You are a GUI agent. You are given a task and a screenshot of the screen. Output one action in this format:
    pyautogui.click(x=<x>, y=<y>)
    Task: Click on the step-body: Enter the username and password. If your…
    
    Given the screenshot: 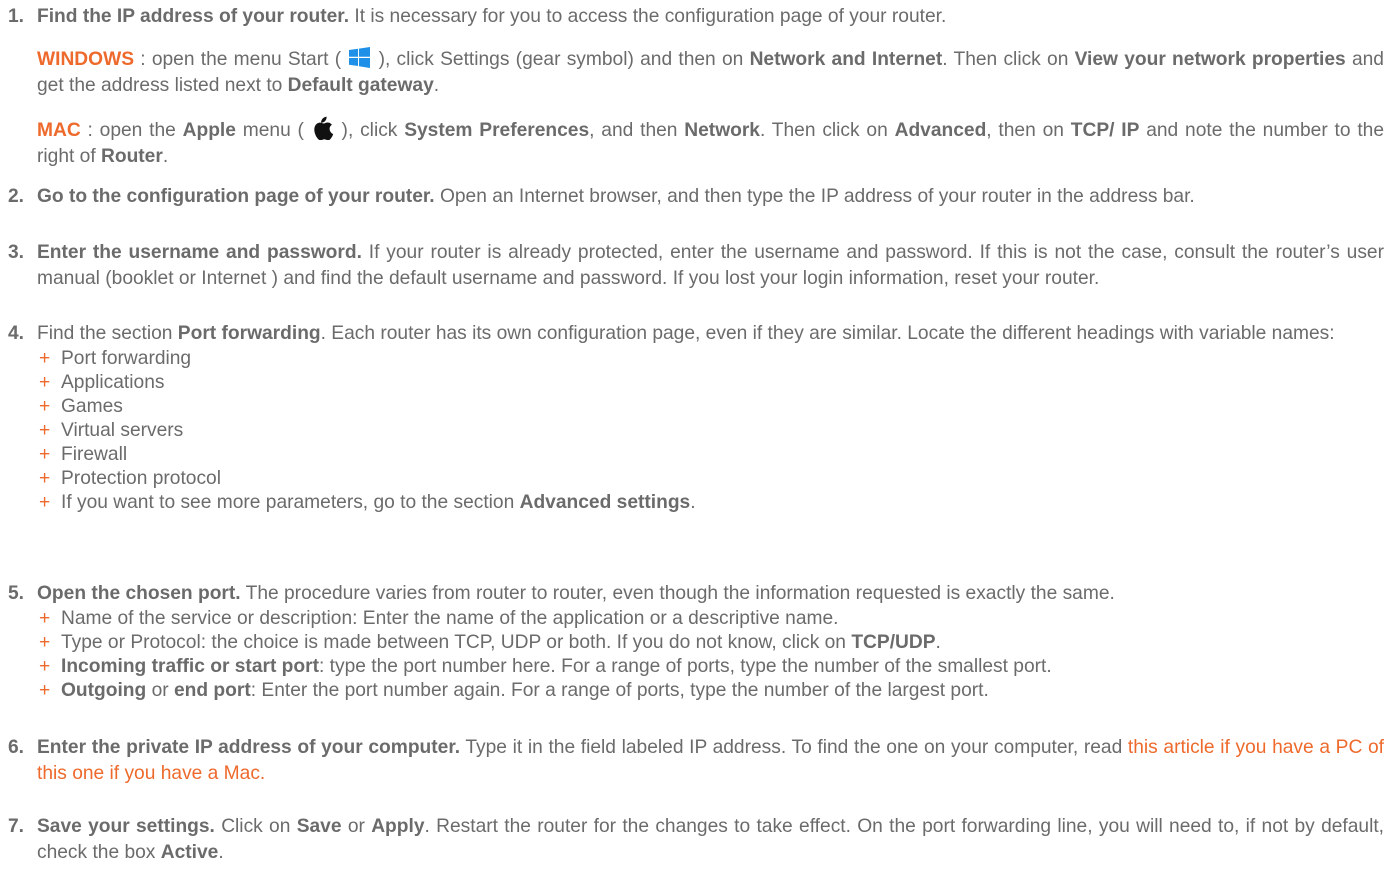 What is the action you would take?
    pyautogui.click(x=710, y=266)
    